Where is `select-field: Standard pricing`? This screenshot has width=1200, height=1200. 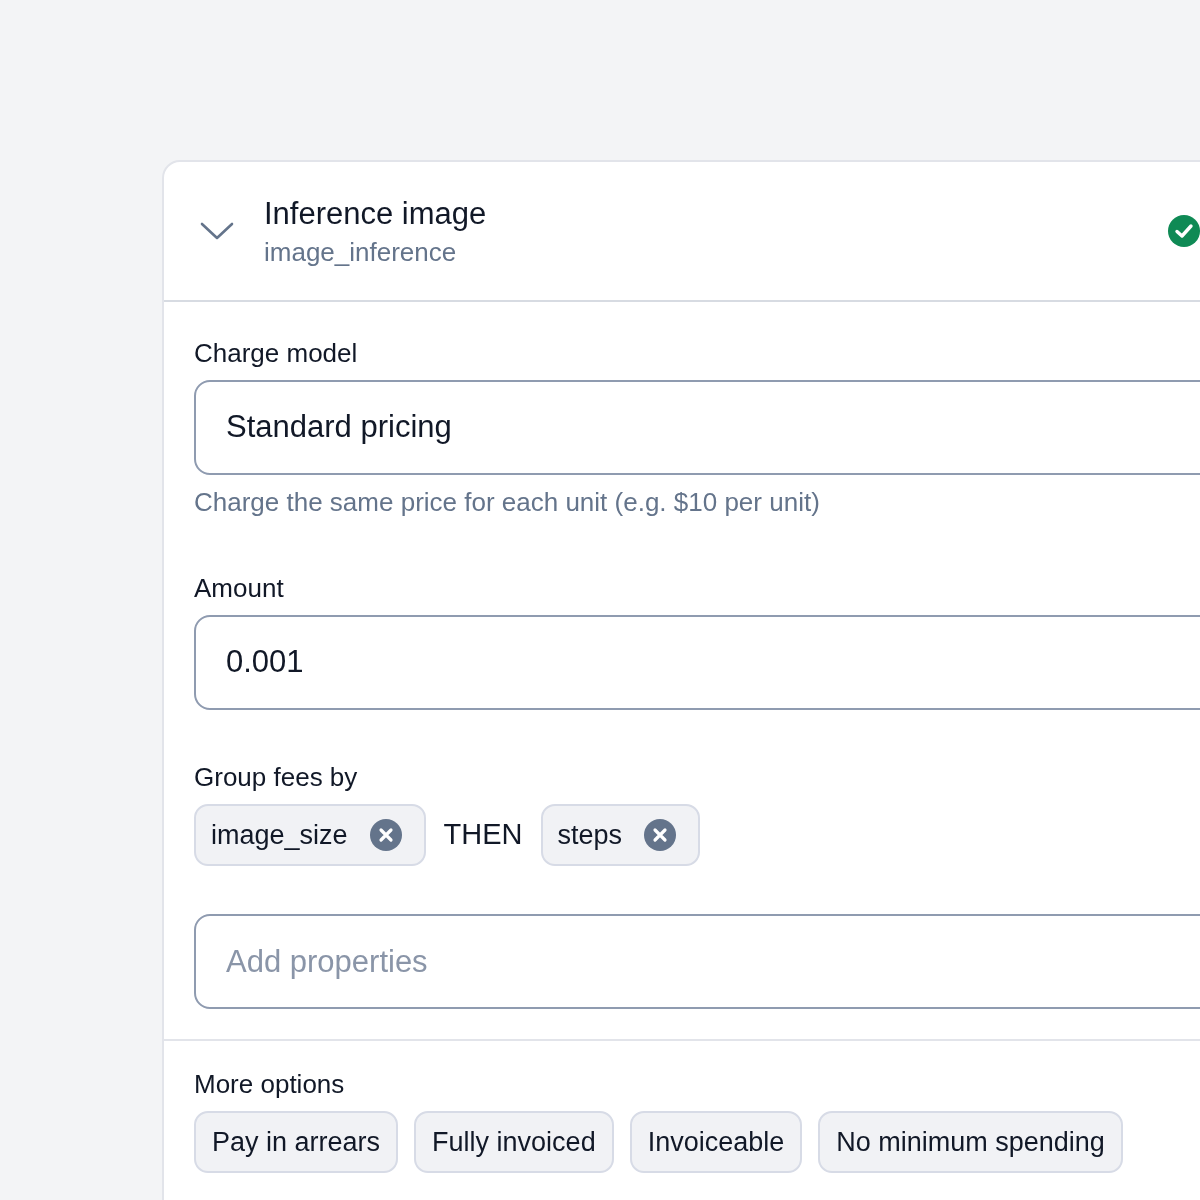 select-field: Standard pricing is located at coordinates (697, 427).